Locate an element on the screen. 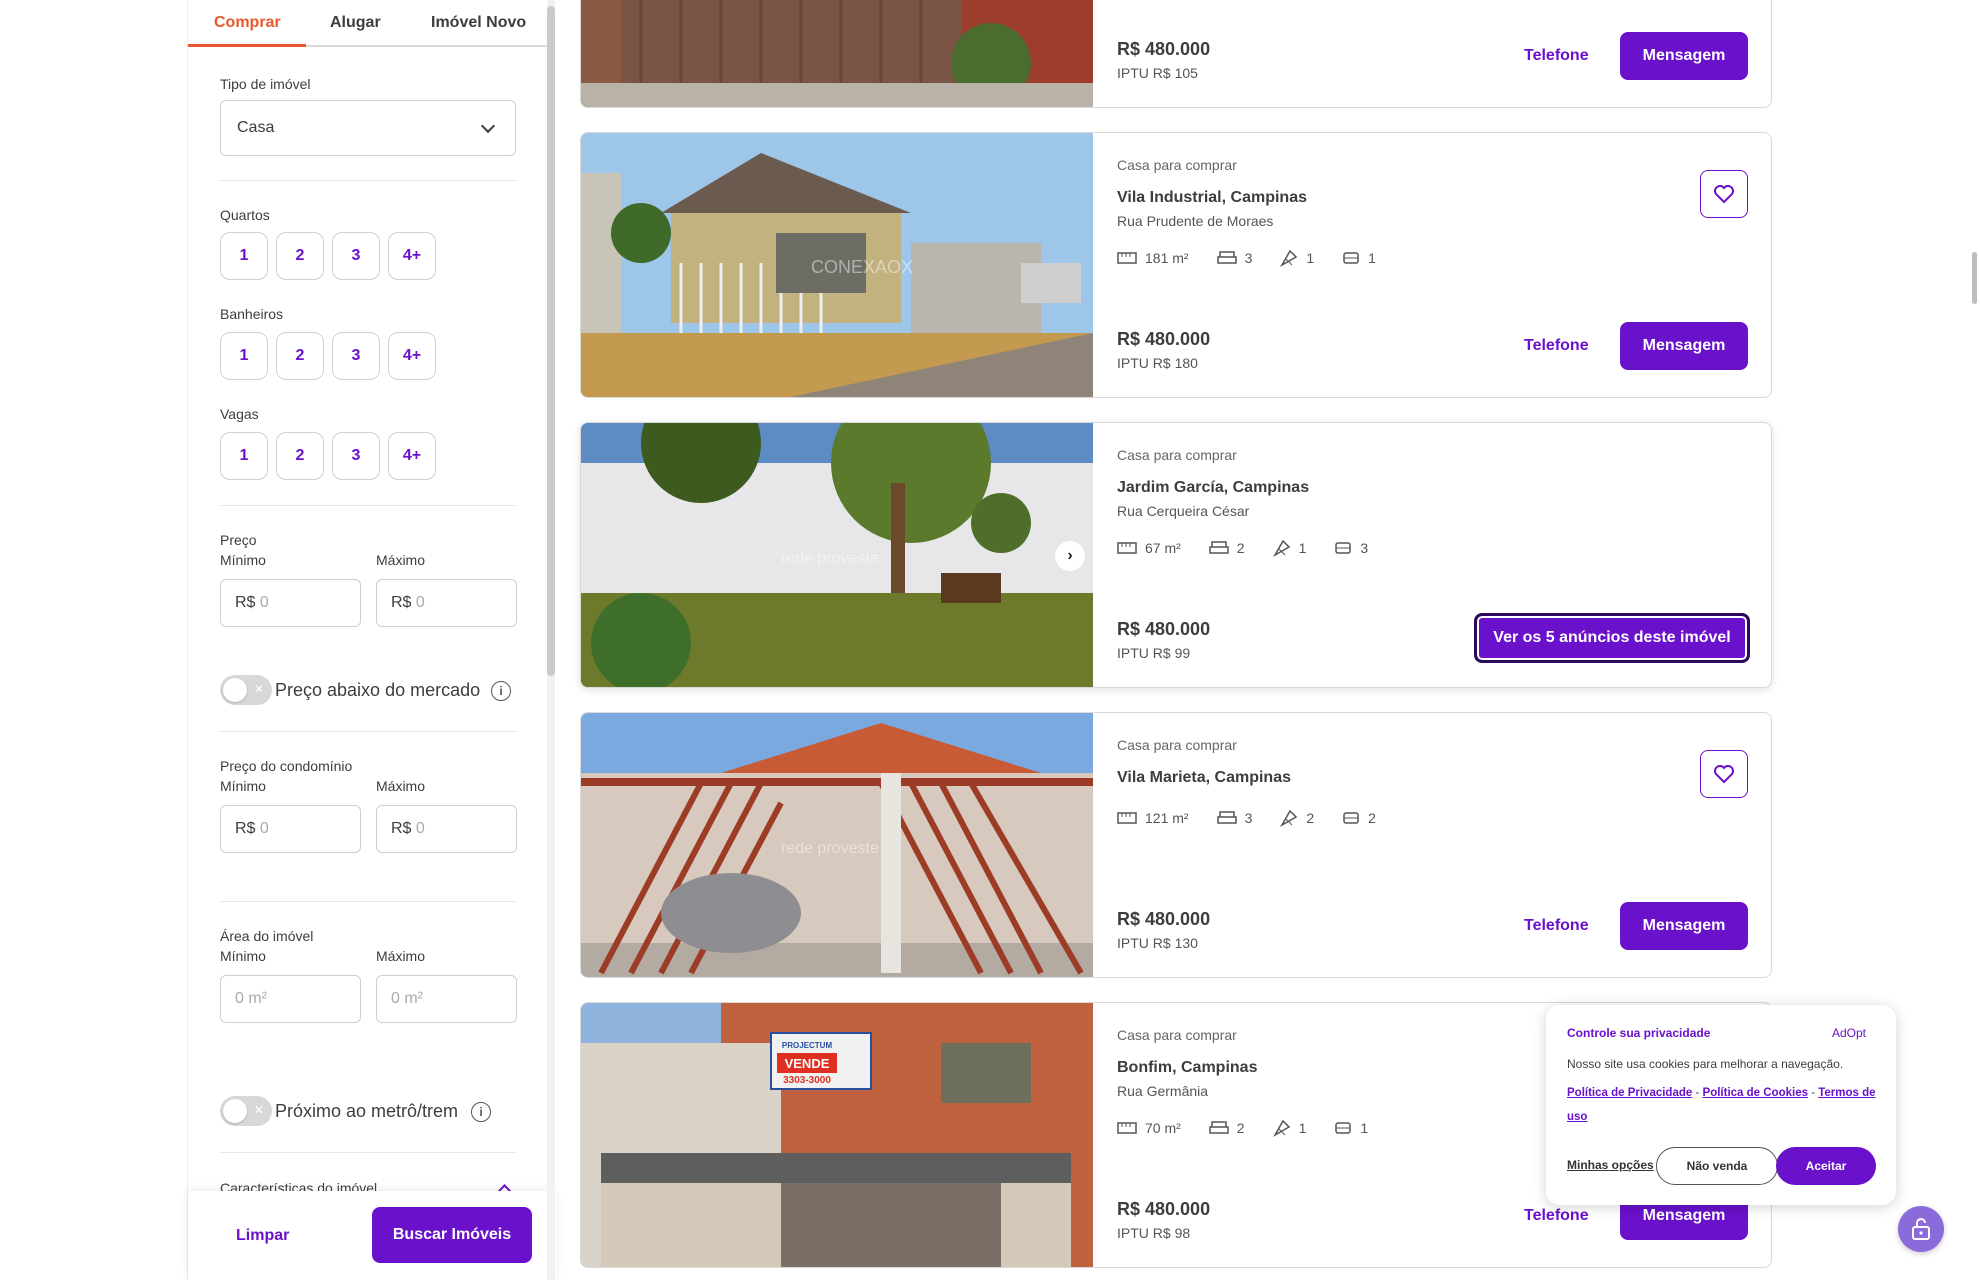 This screenshot has width=1980, height=1280. price-max-input: R$ 0 is located at coordinates (446, 603).